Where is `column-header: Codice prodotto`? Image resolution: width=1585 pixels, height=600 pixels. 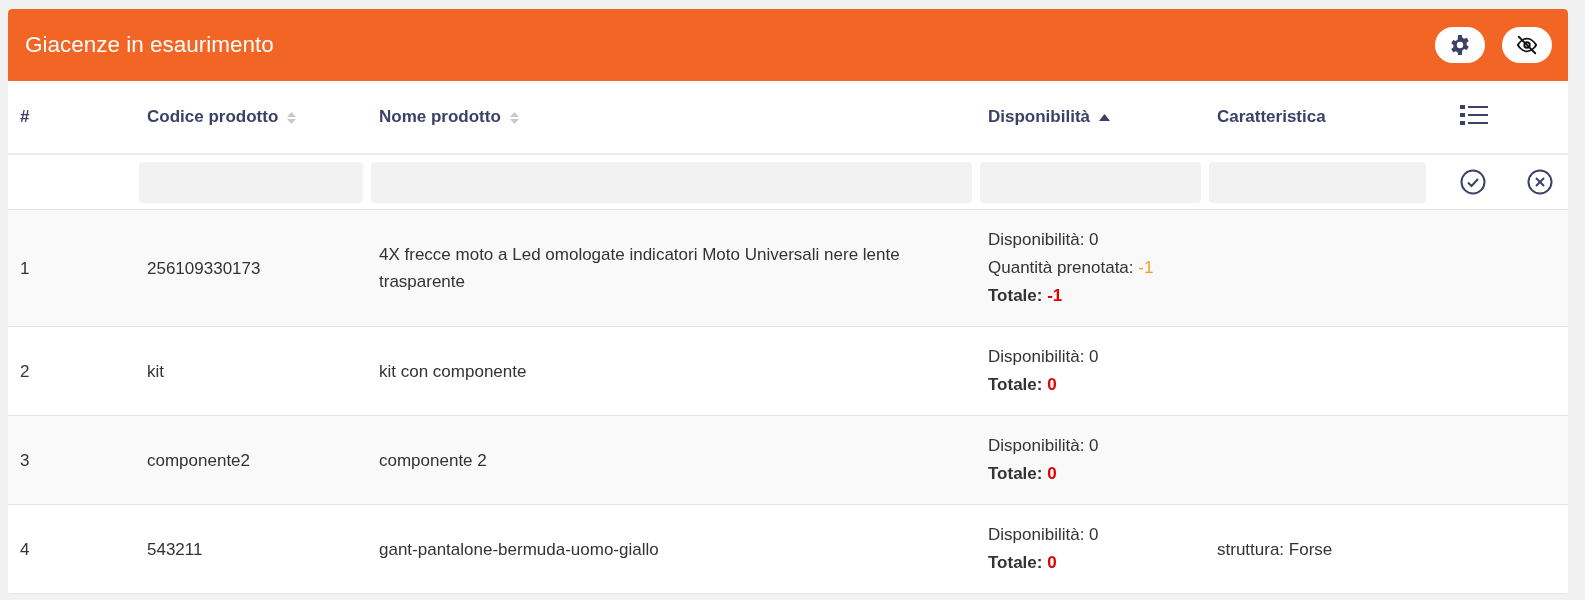 column-header: Codice prodotto is located at coordinates (213, 116).